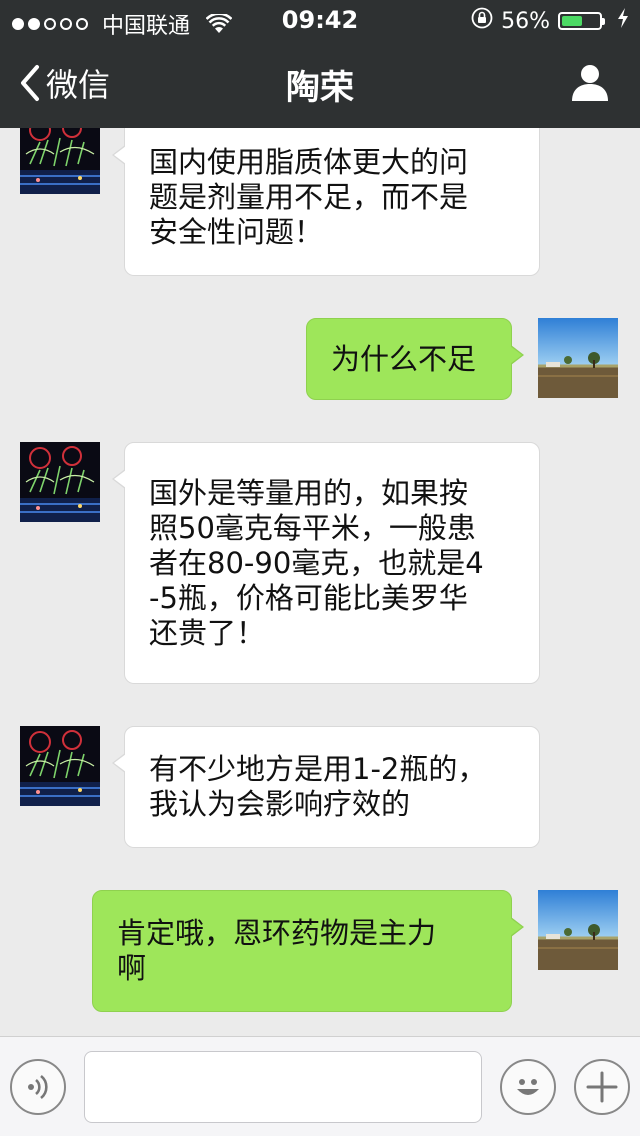  Describe the element at coordinates (236, 231) in the screenshot. I see `message-line: 安全性问题！` at that location.